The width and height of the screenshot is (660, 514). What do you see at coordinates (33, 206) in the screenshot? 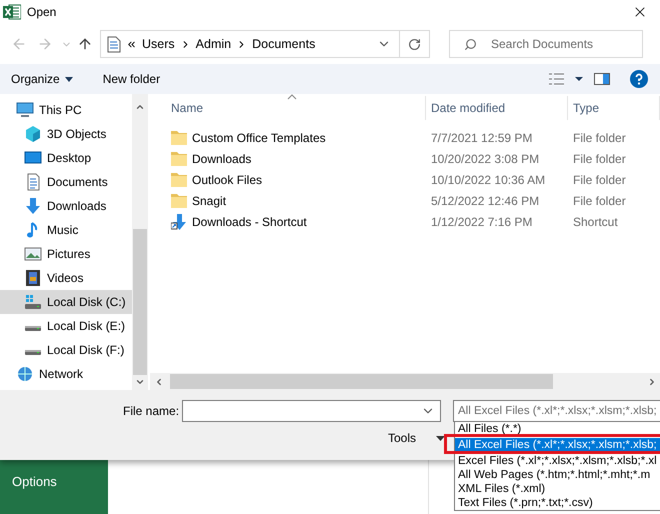
I see `download-arrow-icon` at bounding box center [33, 206].